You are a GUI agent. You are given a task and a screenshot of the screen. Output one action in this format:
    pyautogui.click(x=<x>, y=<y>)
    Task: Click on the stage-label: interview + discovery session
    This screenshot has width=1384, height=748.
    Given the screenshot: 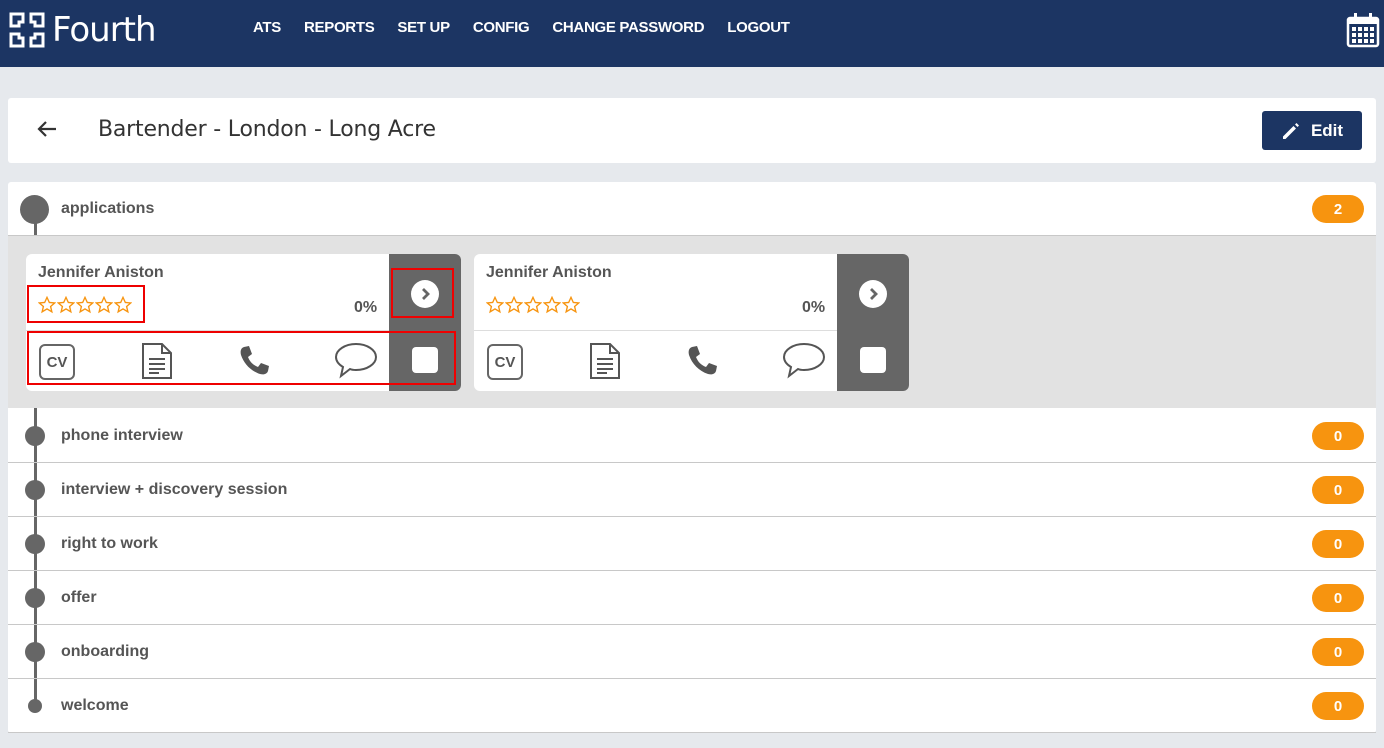 What is the action you would take?
    pyautogui.click(x=174, y=489)
    